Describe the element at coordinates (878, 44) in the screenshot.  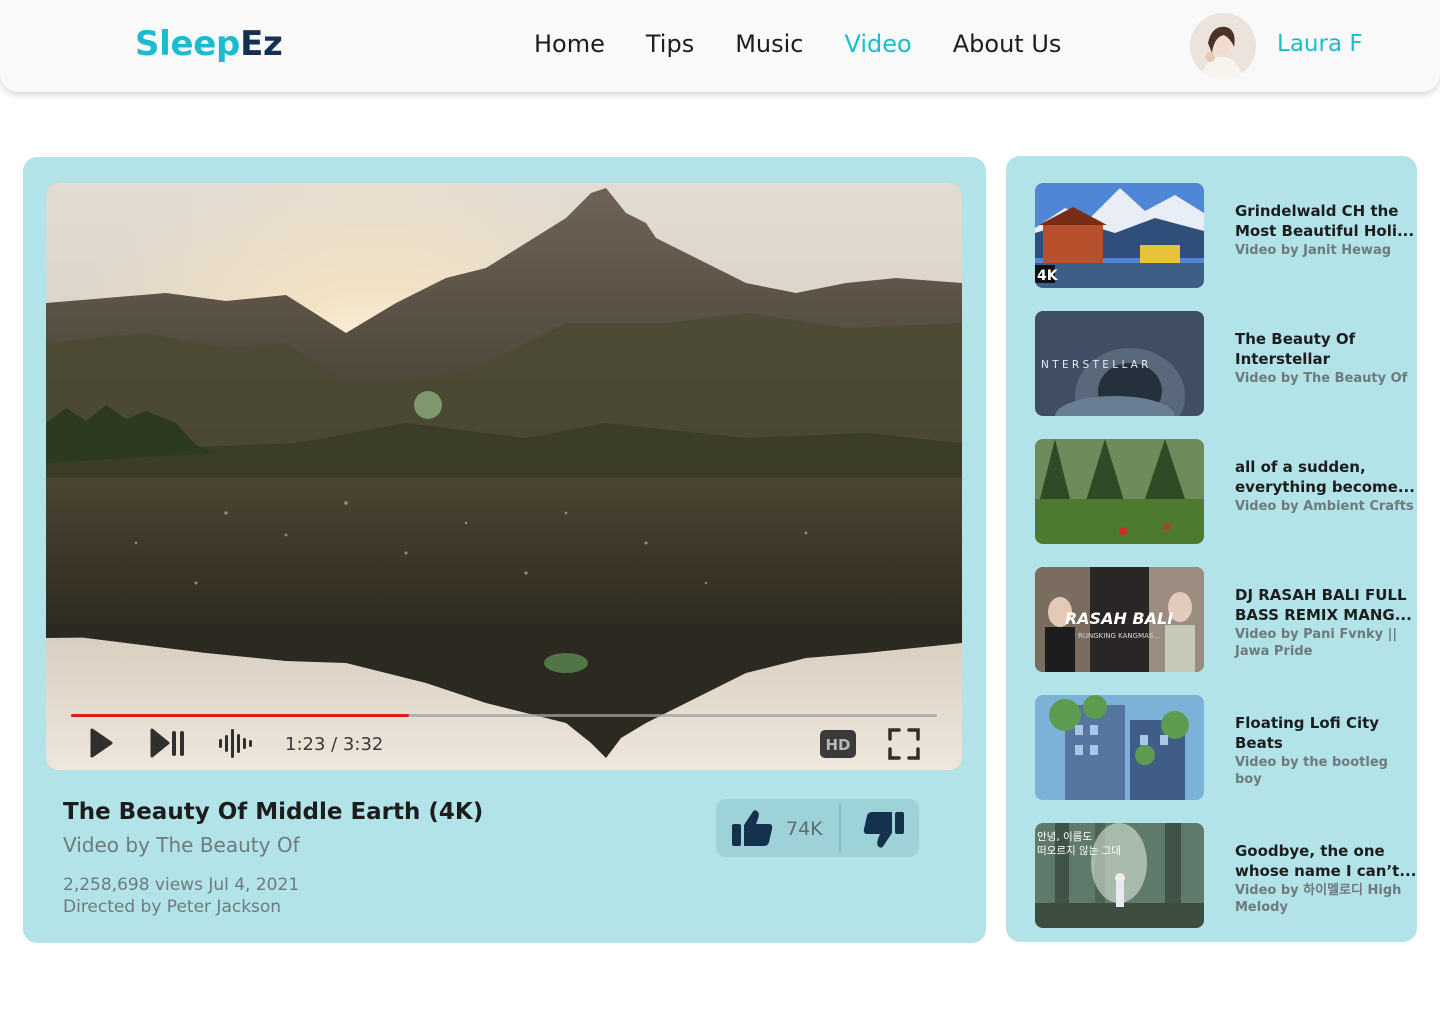
I see `nav-video: Video` at that location.